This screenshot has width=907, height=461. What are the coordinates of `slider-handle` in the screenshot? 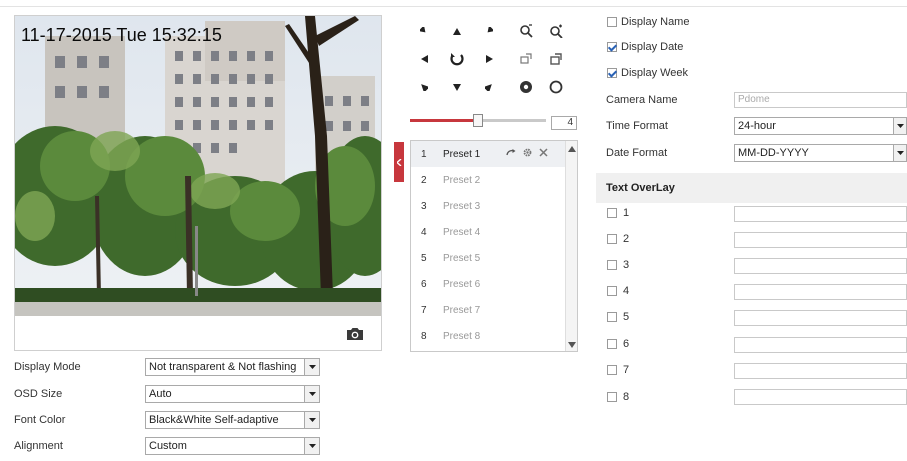 It's located at (478, 120).